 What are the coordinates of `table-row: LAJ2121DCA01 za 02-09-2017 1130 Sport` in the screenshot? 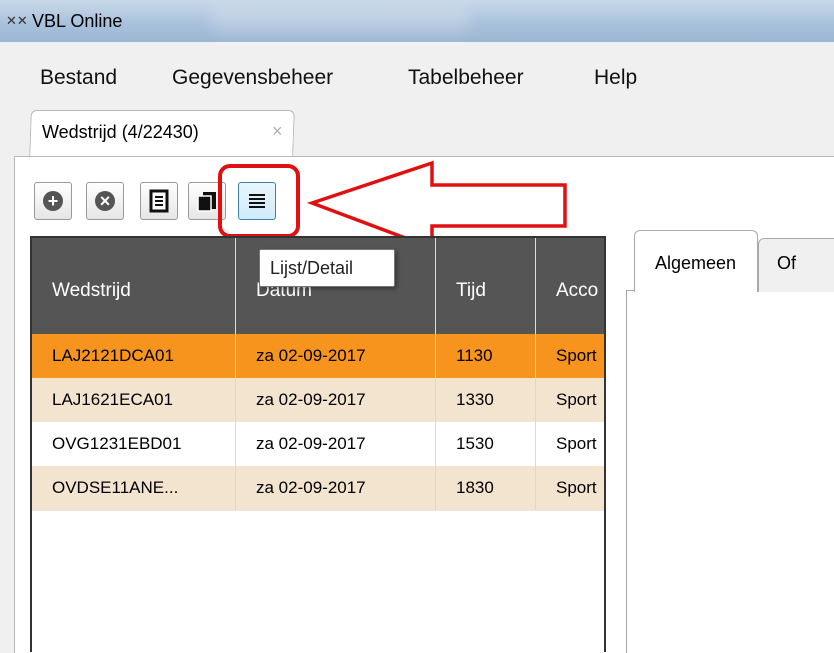 It's located at (318, 356).